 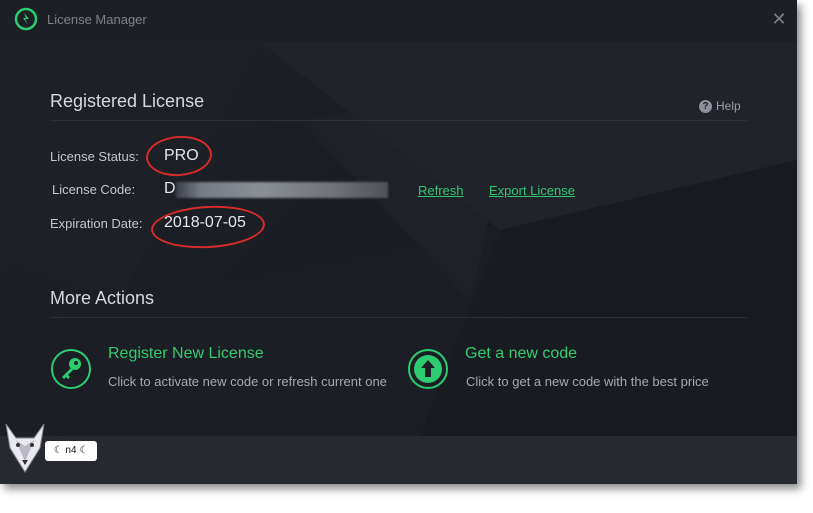 I want to click on registered-license-heading: Registered License, so click(x=127, y=101).